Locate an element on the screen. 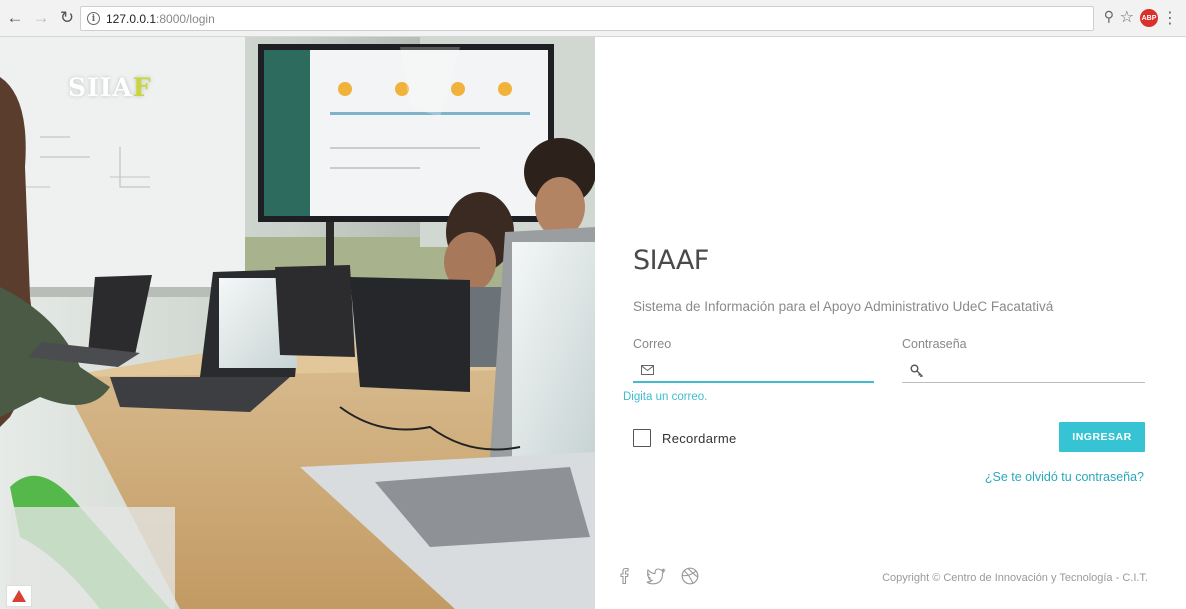  page-title: SIAAF is located at coordinates (671, 260).